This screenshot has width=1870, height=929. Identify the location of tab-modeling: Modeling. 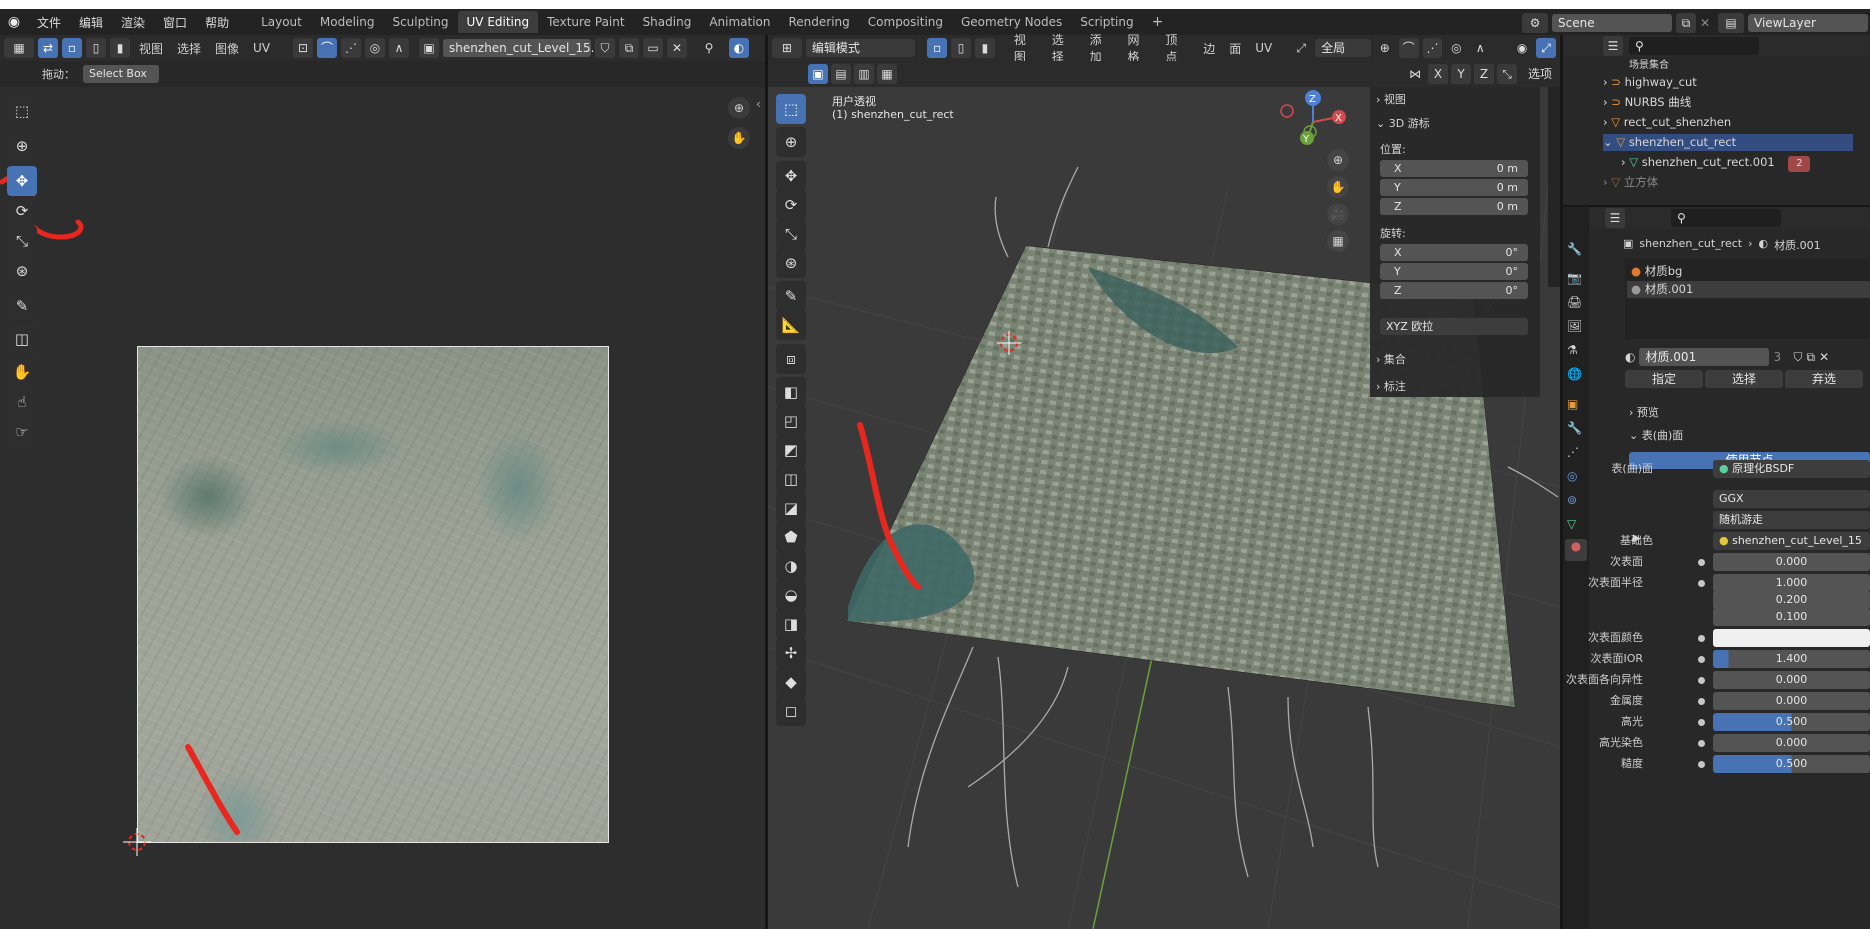
(347, 22).